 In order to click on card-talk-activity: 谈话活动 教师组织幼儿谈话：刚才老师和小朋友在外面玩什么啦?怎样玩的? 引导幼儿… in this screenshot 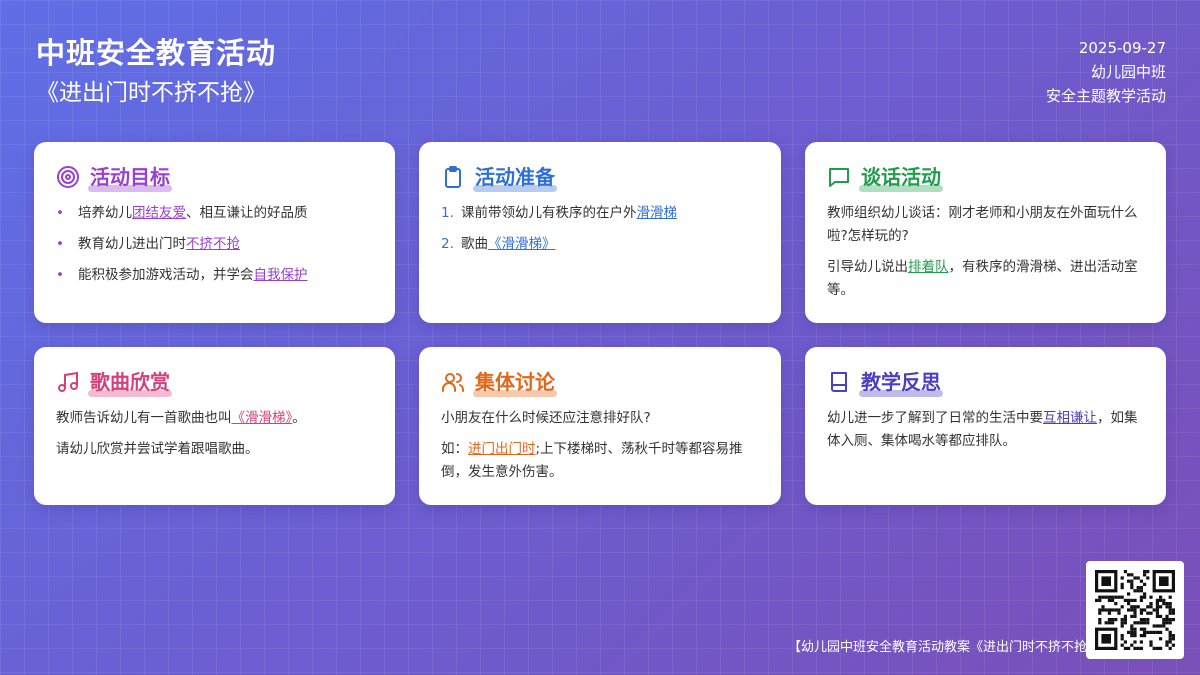, I will do `click(985, 232)`.